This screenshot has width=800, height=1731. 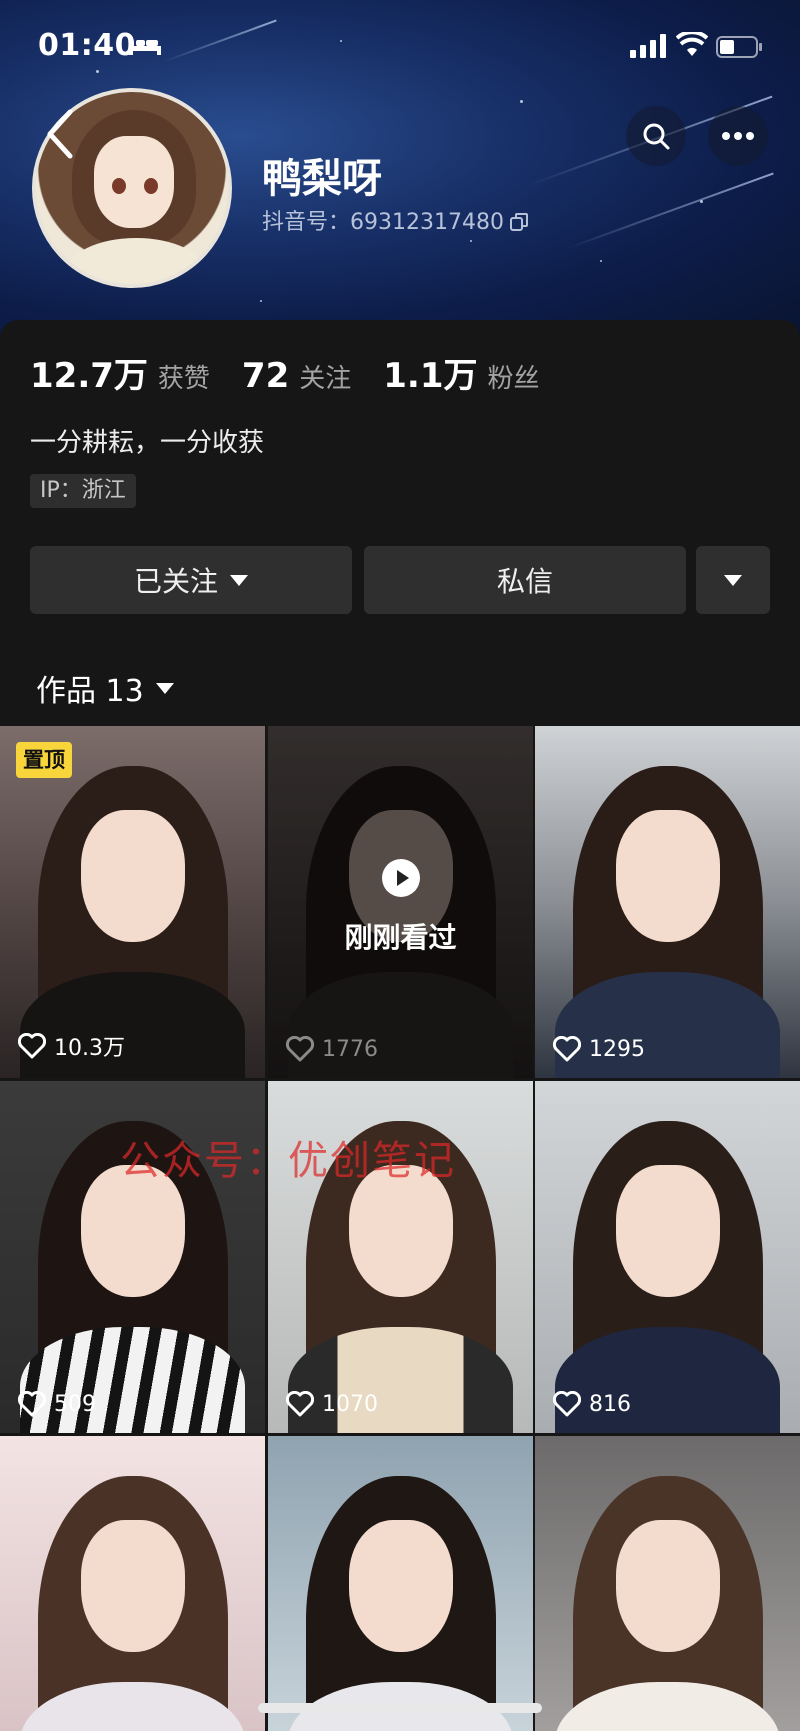 I want to click on like-count-value: 509, so click(x=75, y=1404).